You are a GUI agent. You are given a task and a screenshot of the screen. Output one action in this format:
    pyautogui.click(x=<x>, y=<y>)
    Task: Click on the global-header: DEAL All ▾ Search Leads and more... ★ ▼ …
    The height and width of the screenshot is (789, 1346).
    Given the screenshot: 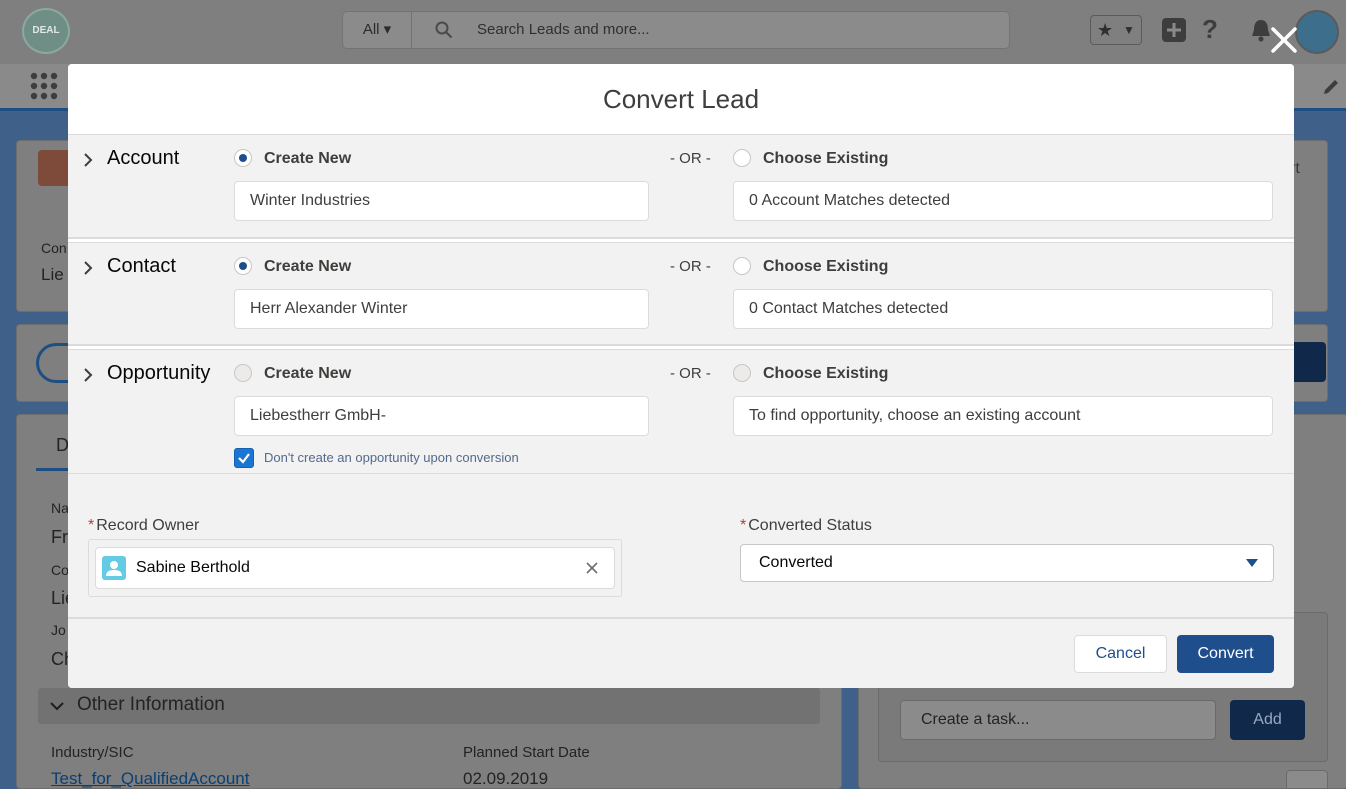 What is the action you would take?
    pyautogui.click(x=673, y=32)
    